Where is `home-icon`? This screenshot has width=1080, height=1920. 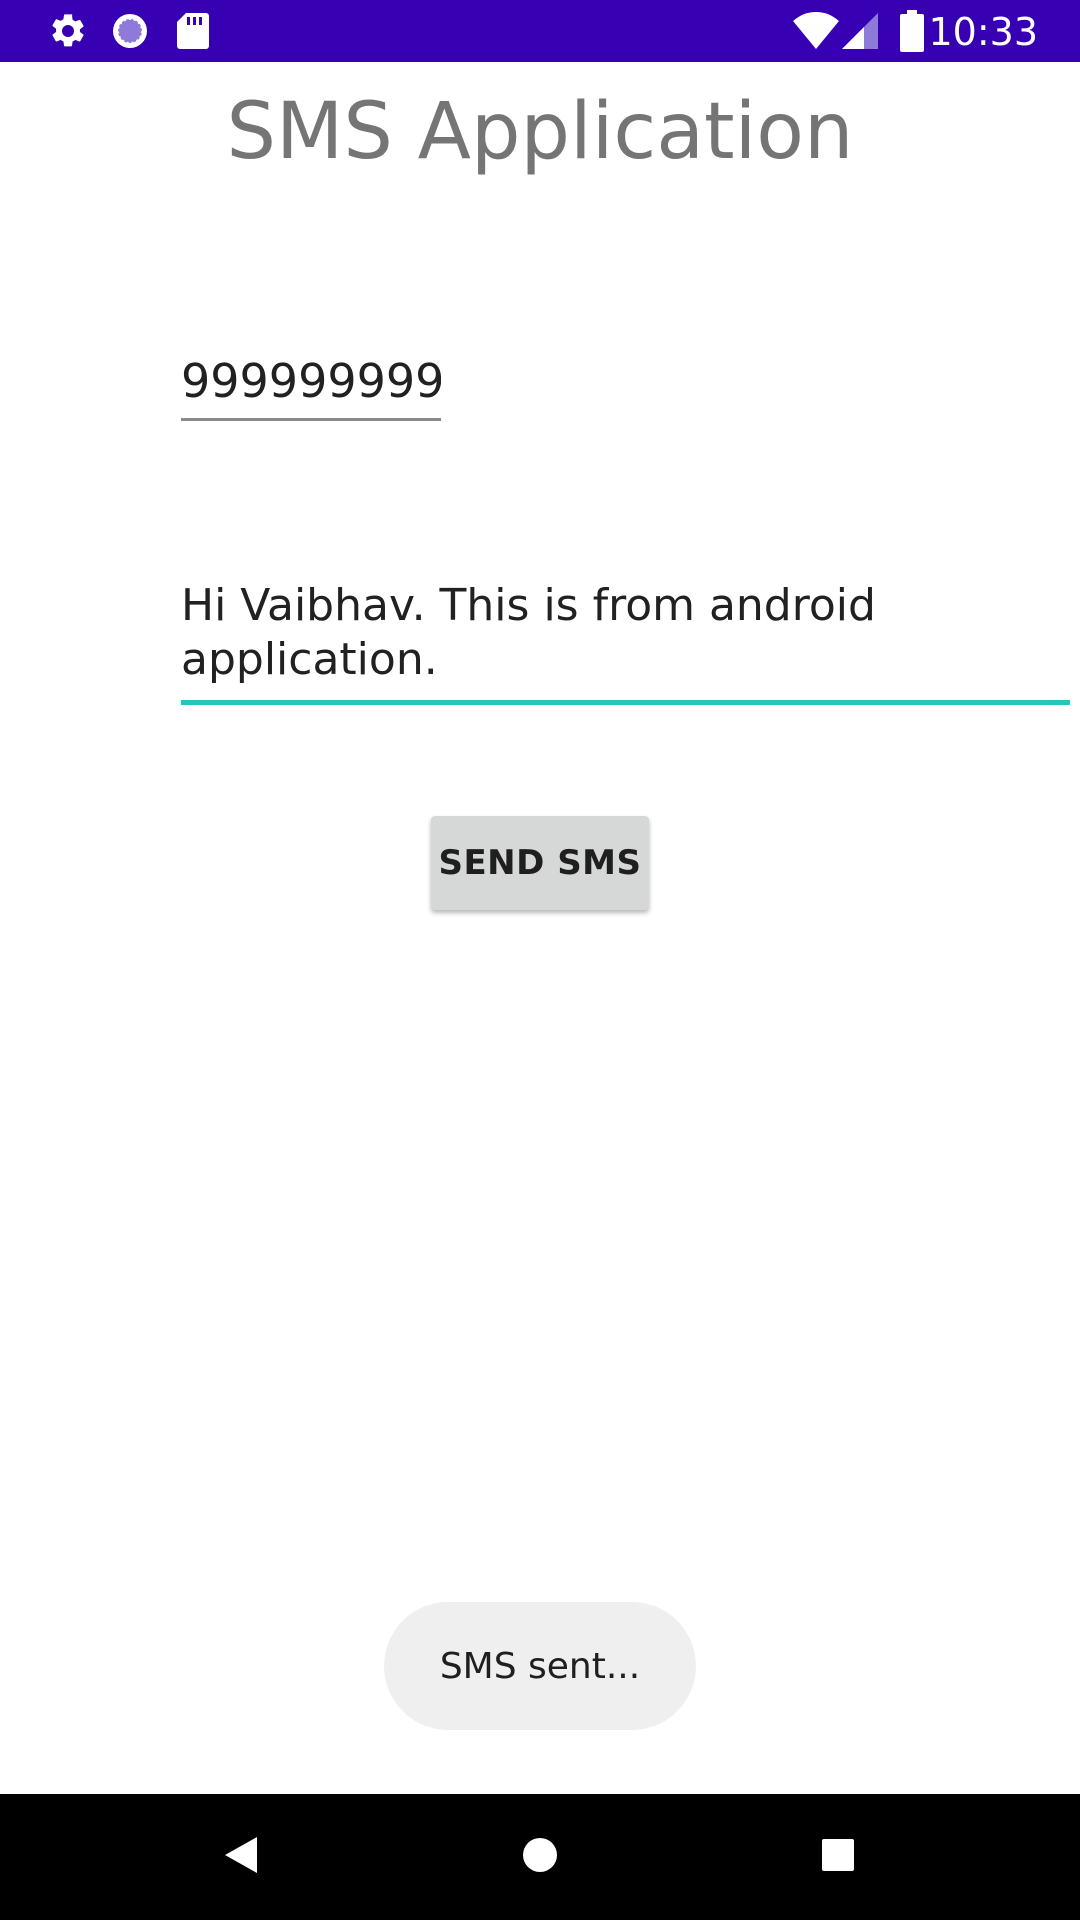
home-icon is located at coordinates (540, 1857).